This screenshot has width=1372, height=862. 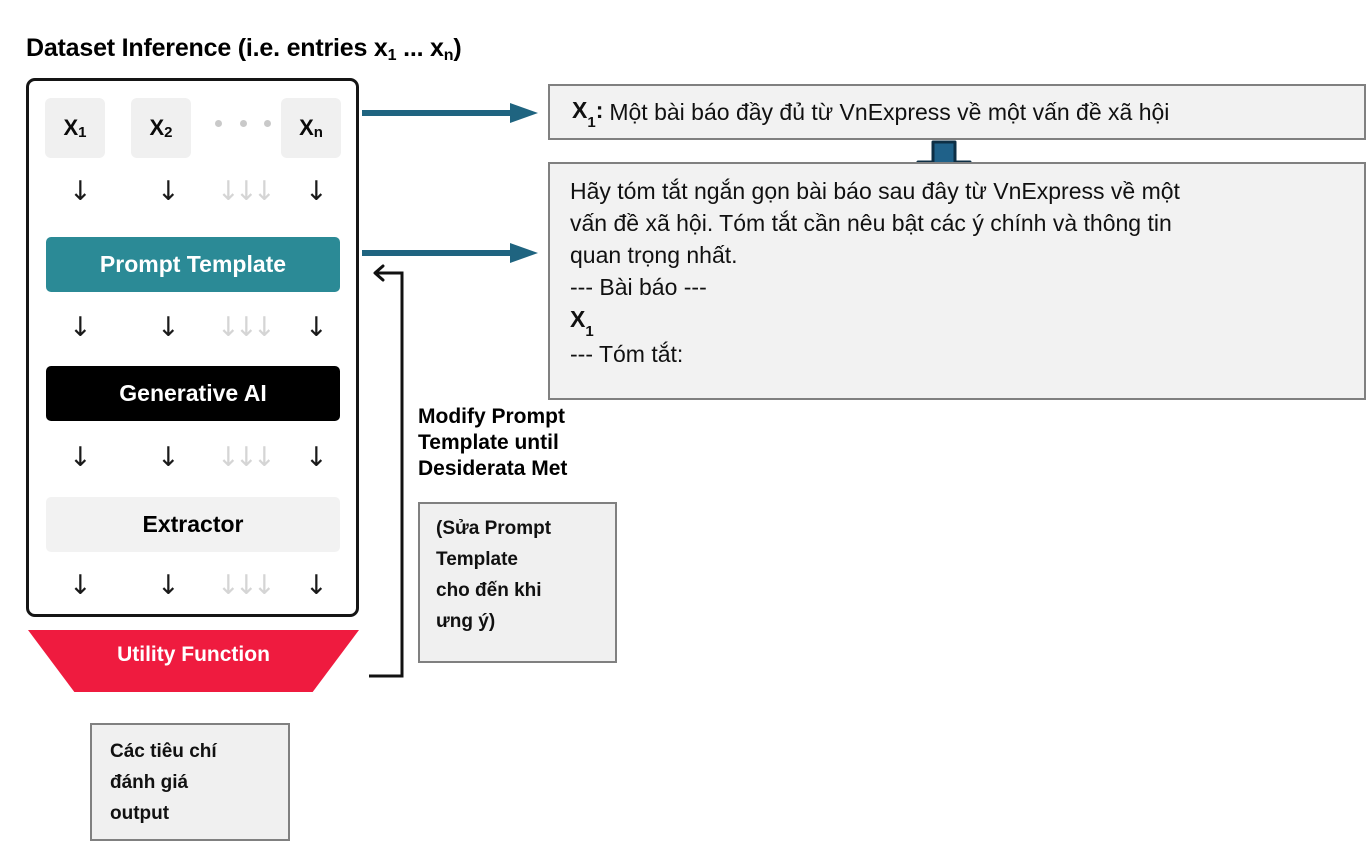 What do you see at coordinates (318, 132) in the screenshot?
I see `entry-chip-xn-sub: n` at bounding box center [318, 132].